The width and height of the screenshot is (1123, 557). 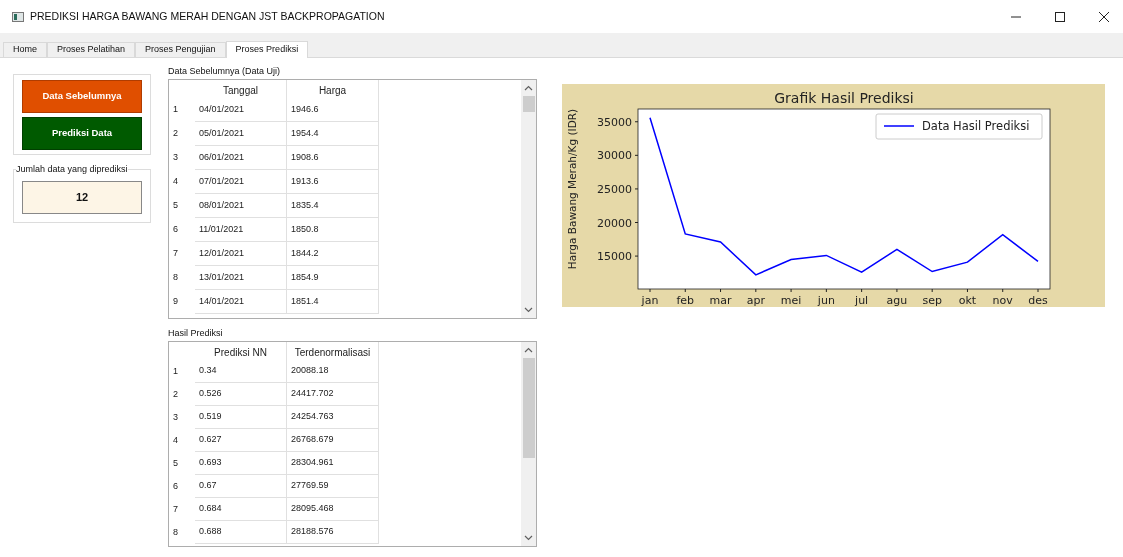 I want to click on table-cell: 27769.59, so click(x=333, y=486).